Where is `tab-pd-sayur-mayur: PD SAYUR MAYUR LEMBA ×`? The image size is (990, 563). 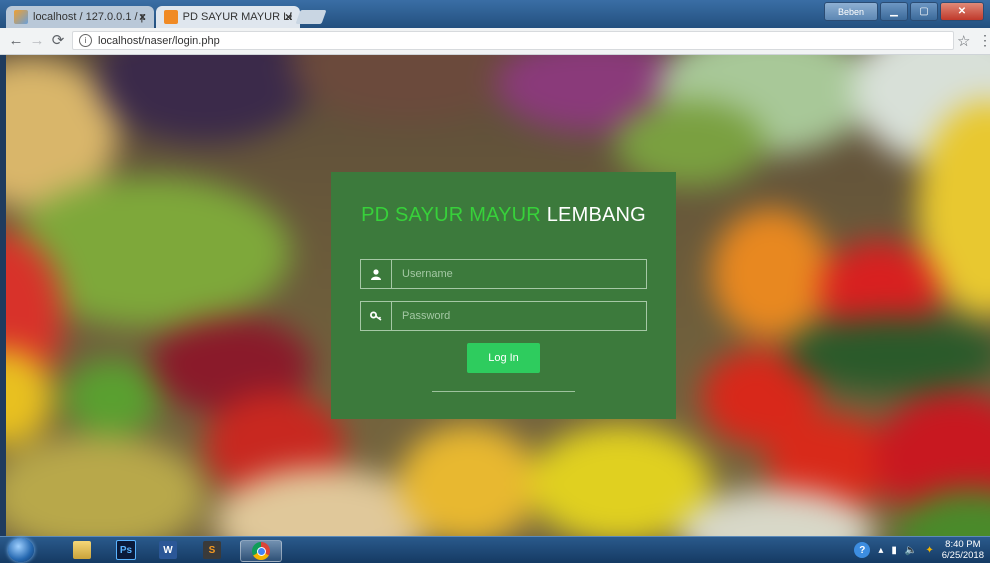
tab-pd-sayur-mayur: PD SAYUR MAYUR LEMBA × is located at coordinates (228, 17).